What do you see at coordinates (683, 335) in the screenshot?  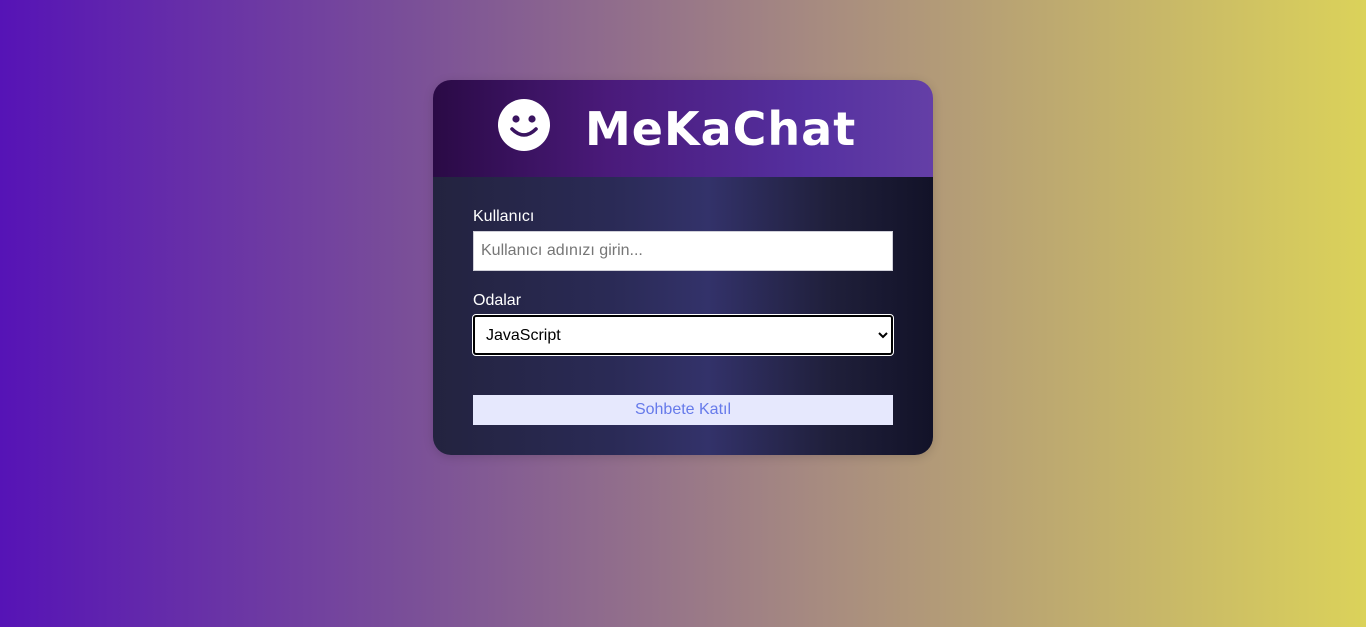 I see `room-select: JavaScript` at bounding box center [683, 335].